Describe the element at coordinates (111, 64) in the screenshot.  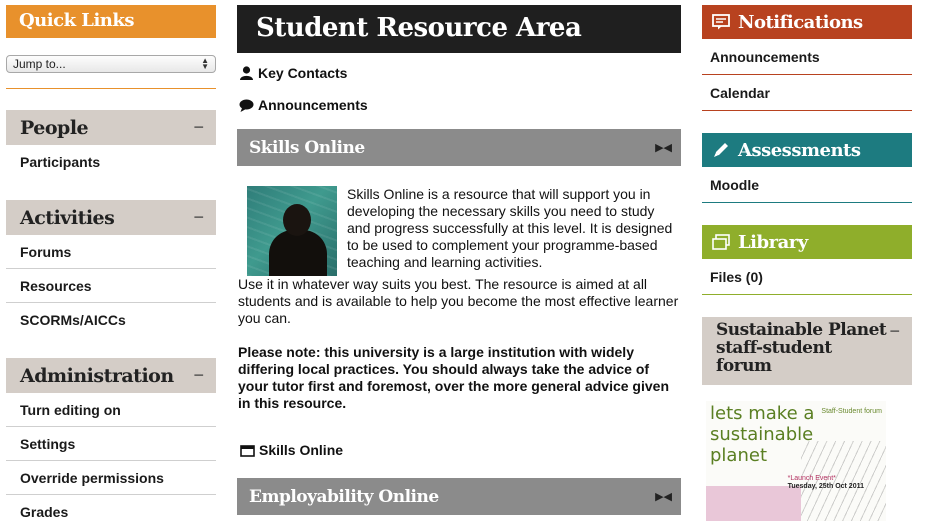
I see `jump-to-select: Jump to... ▲ ▼` at that location.